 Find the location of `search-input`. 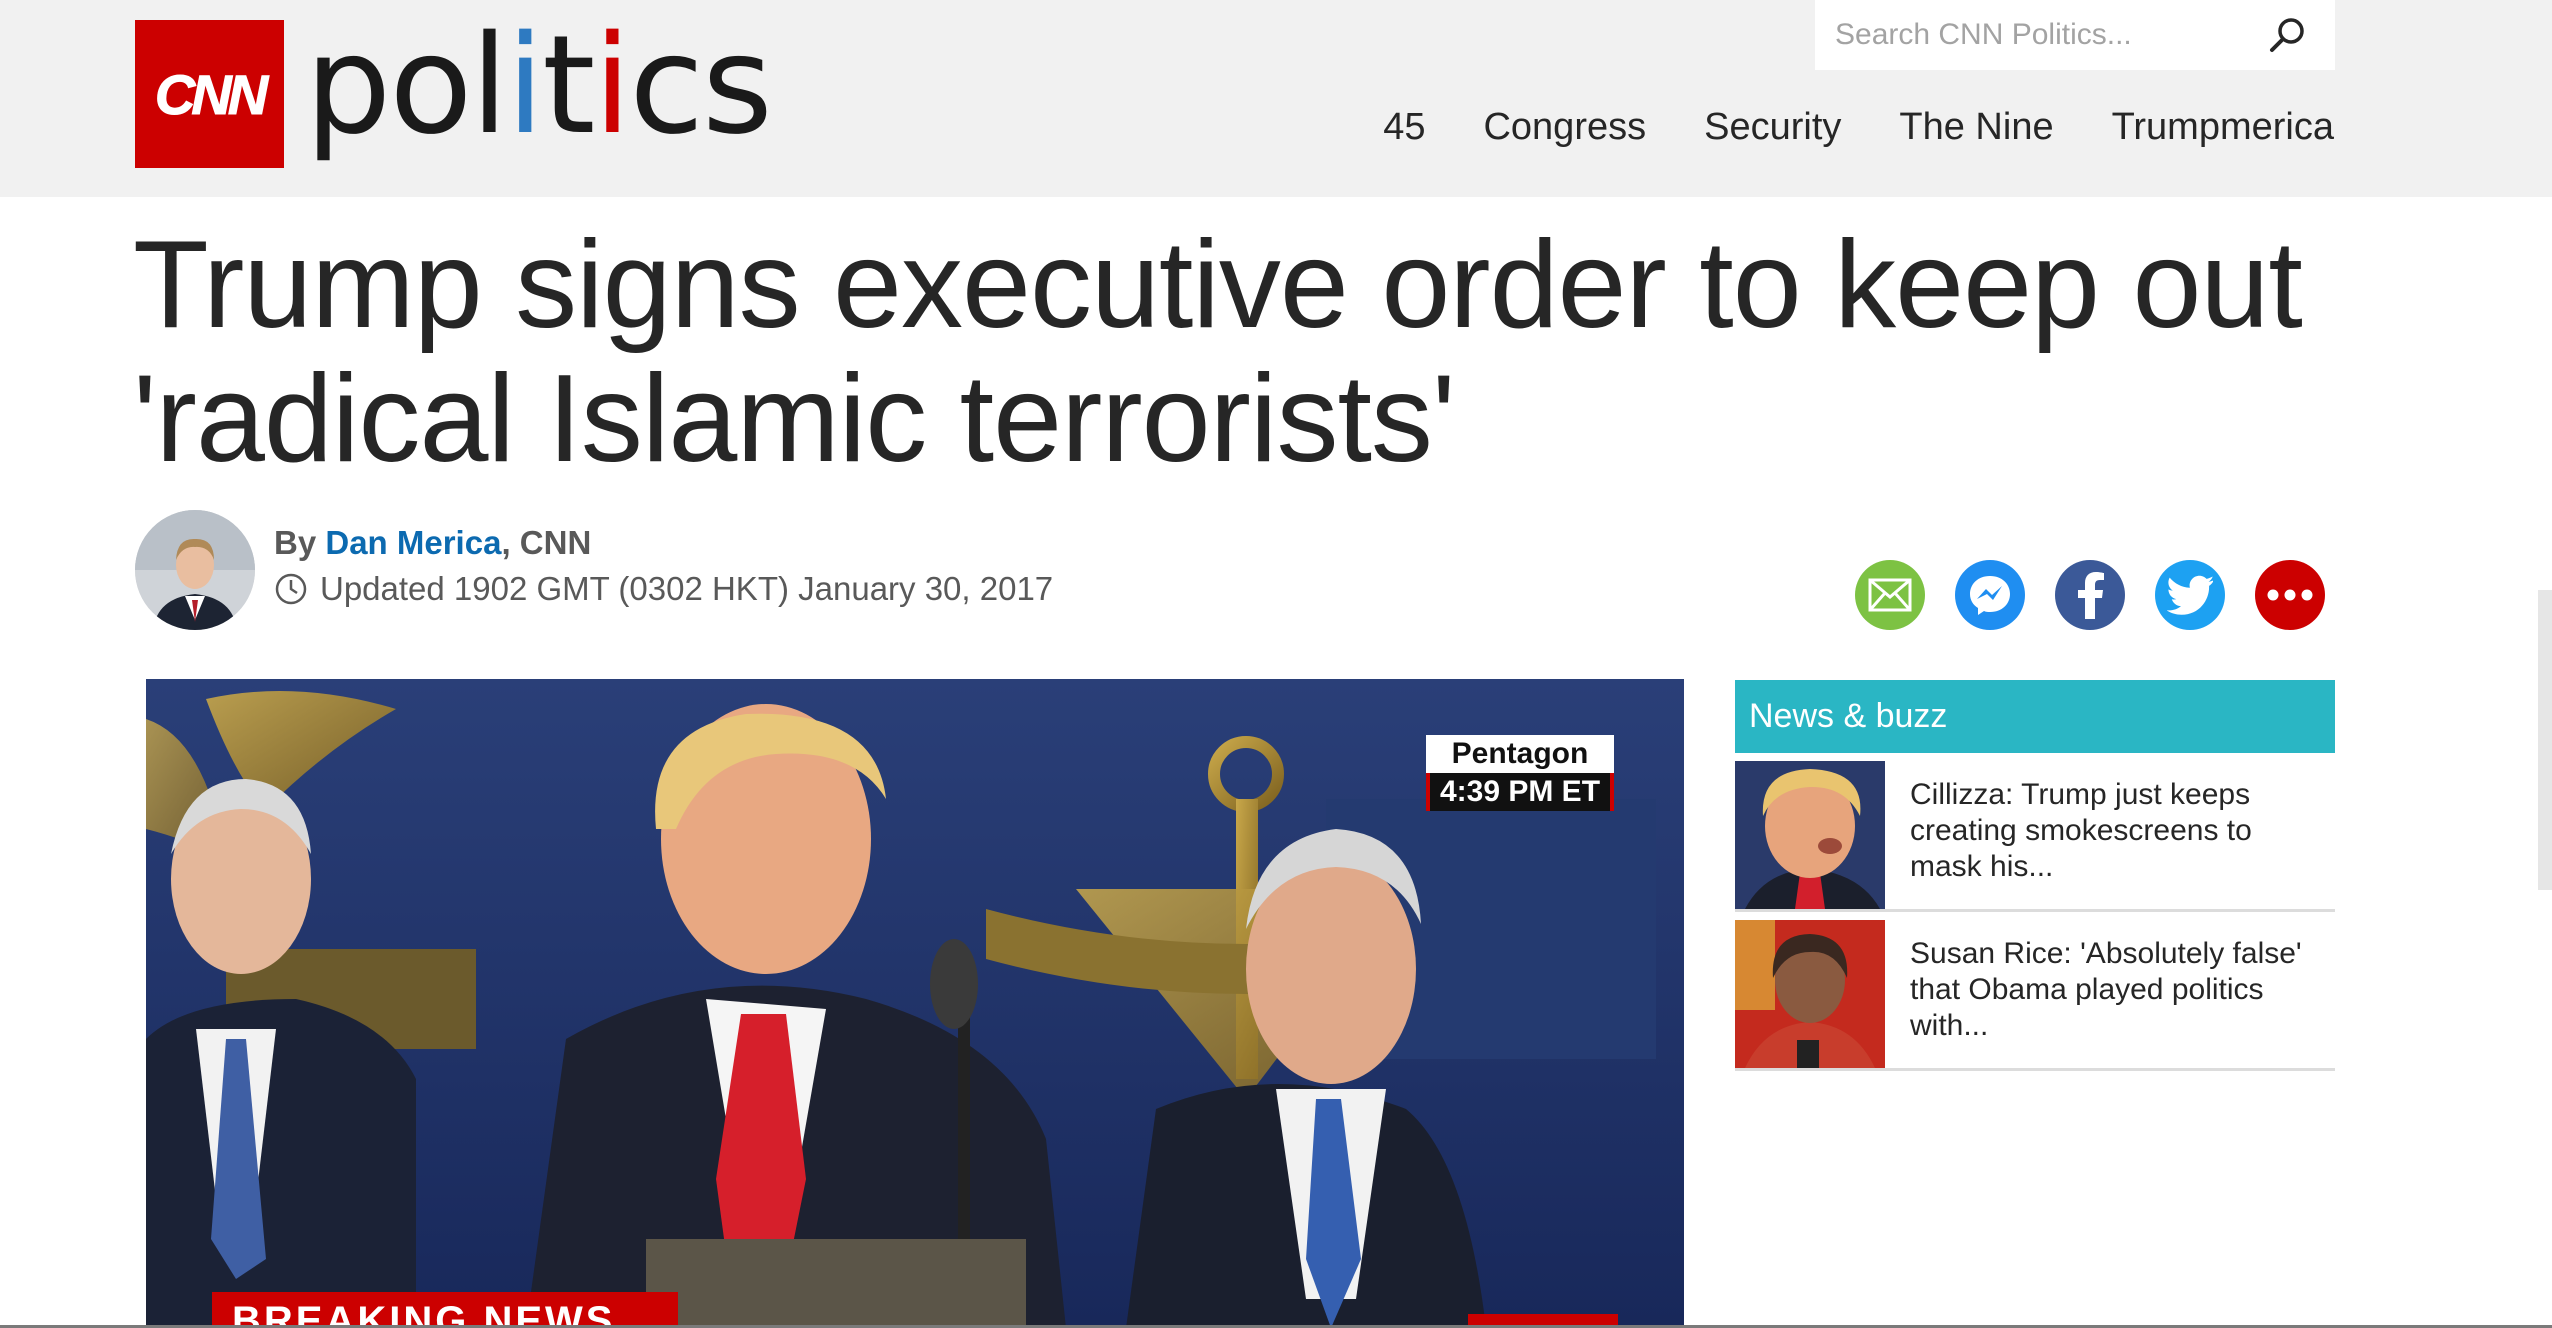

search-input is located at coordinates (2045, 35).